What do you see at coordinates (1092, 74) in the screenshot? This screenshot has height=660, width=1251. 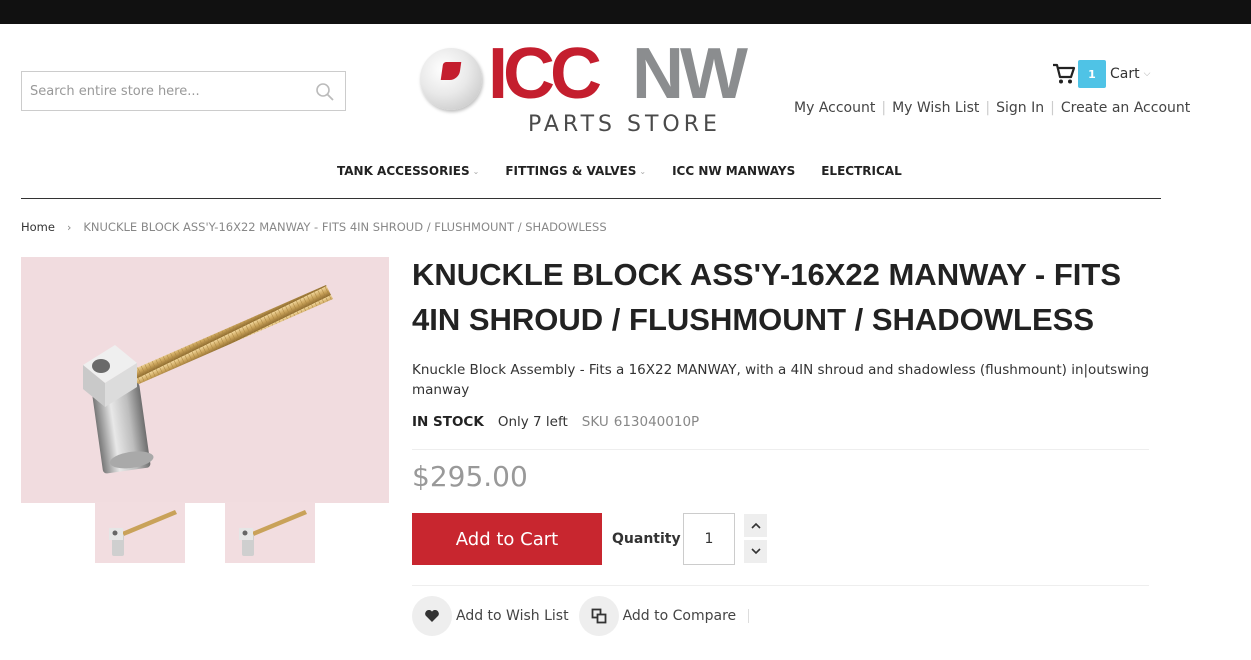 I see `cart-count-badge: 1` at bounding box center [1092, 74].